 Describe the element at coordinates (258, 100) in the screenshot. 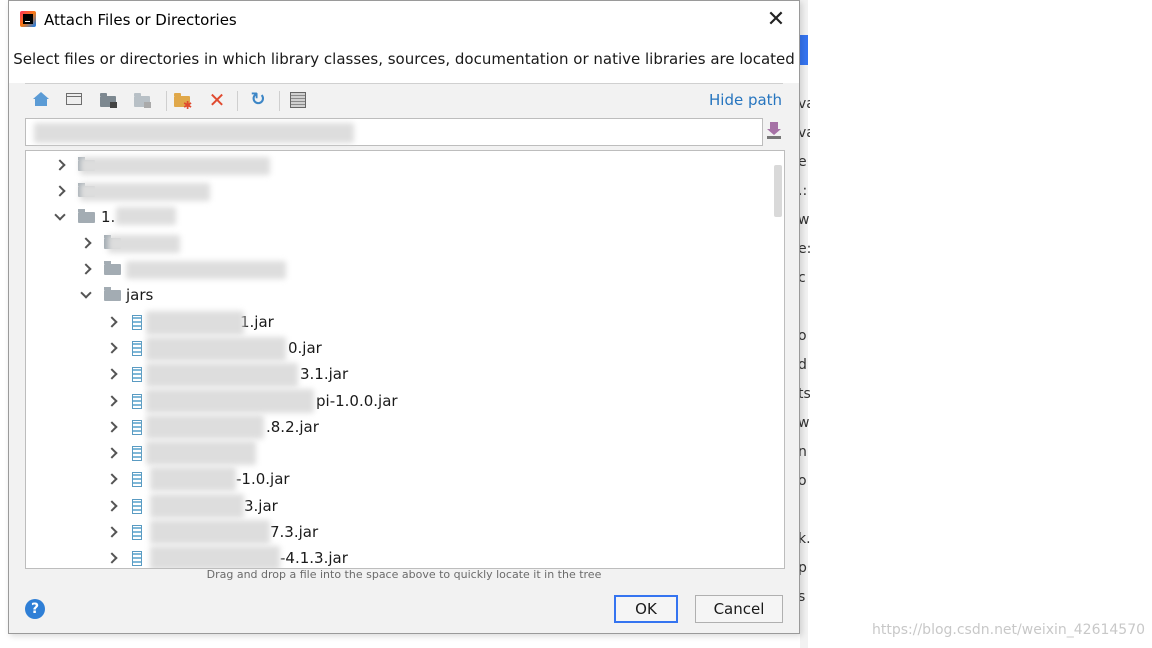

I see `refresh-icon: ↻` at that location.